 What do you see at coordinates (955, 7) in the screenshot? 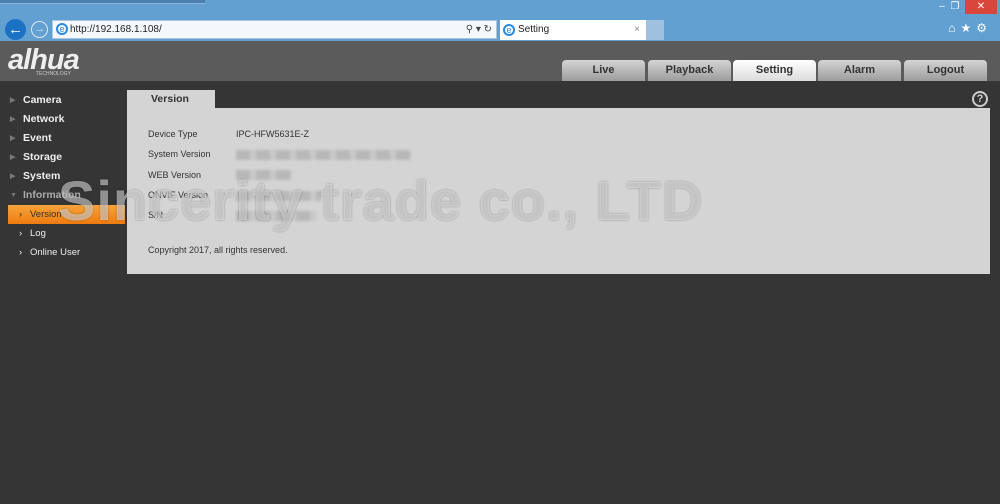
I see `maximize-icon: ❐` at bounding box center [955, 7].